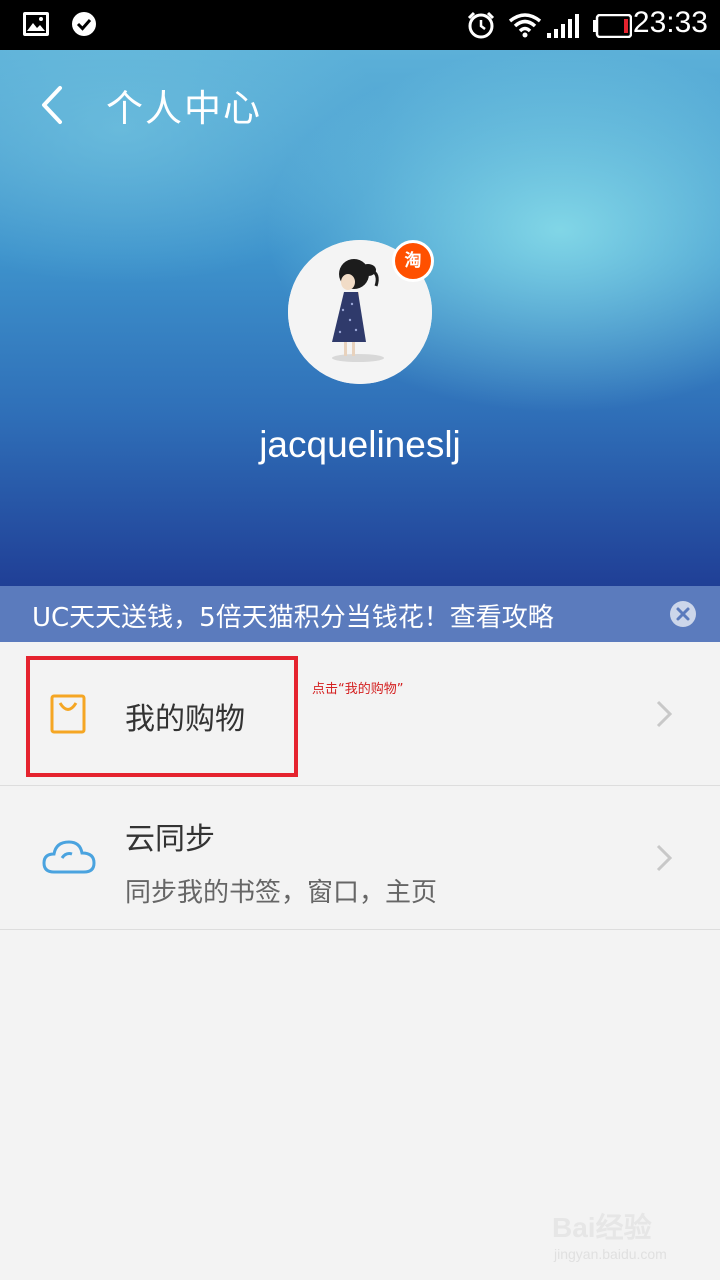  Describe the element at coordinates (563, 28) in the screenshot. I see `signal-icon` at that location.